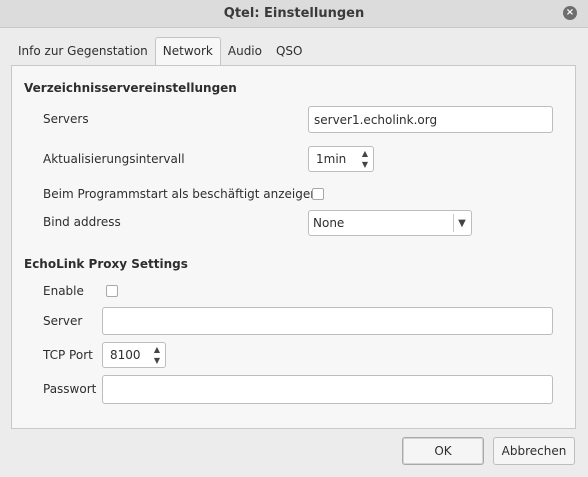  I want to click on tab-bar: Info zur Gegenstation Network Audio QSO, so click(160, 51).